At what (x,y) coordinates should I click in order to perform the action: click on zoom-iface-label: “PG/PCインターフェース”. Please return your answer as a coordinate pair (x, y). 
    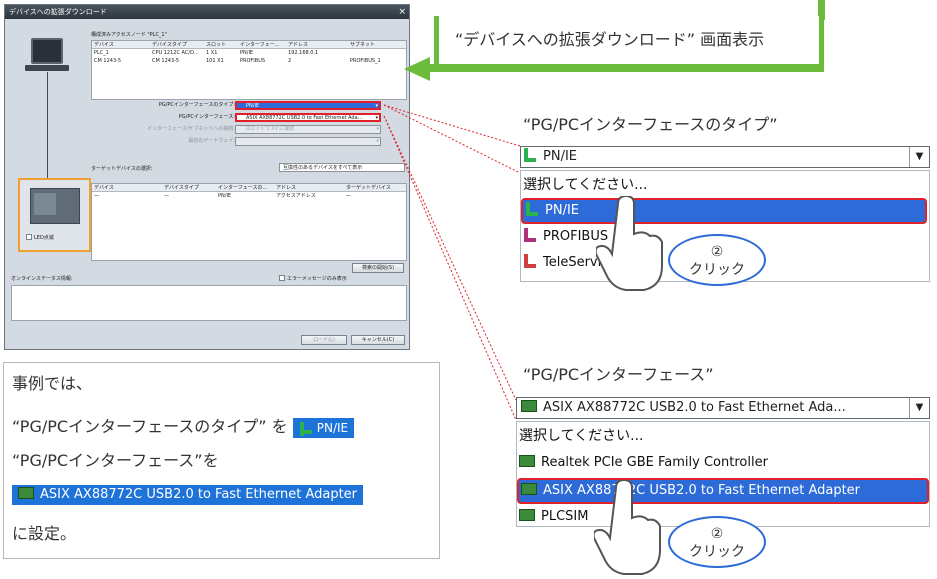
    Looking at the image, I should click on (618, 374).